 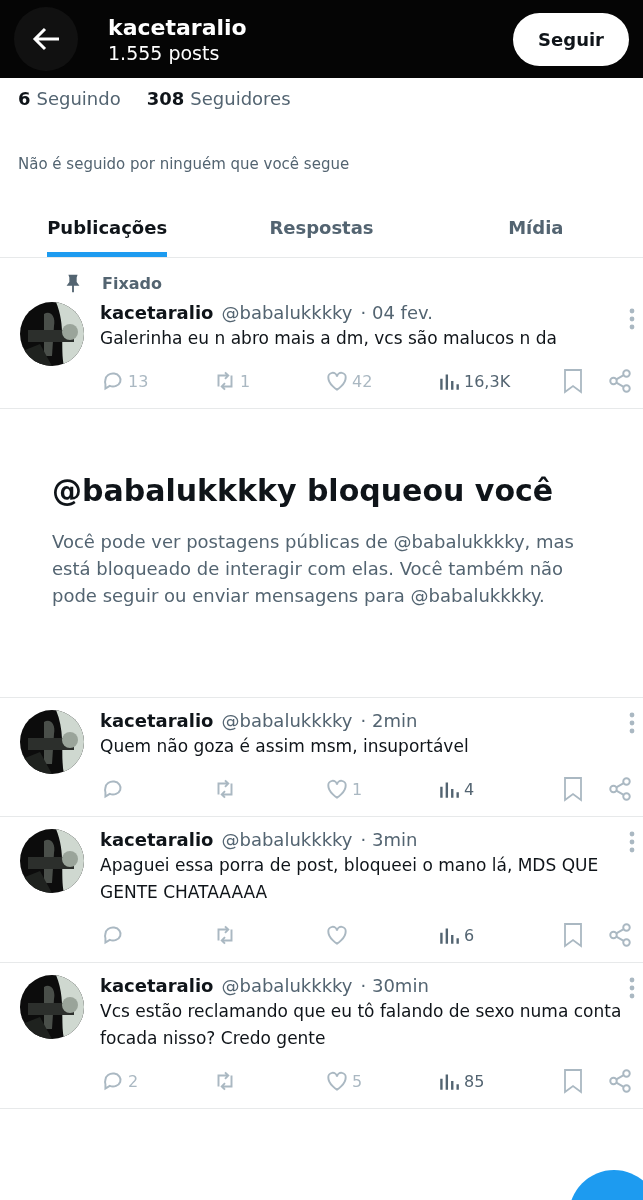 What do you see at coordinates (313, 569) in the screenshot?
I see `block-message: Você pode ver postagens públicas de @babalukkkky, mas está bloqueado de interagir com elas. Você também não pode seguir ou enviar mensagens para @babalukkkky.` at bounding box center [313, 569].